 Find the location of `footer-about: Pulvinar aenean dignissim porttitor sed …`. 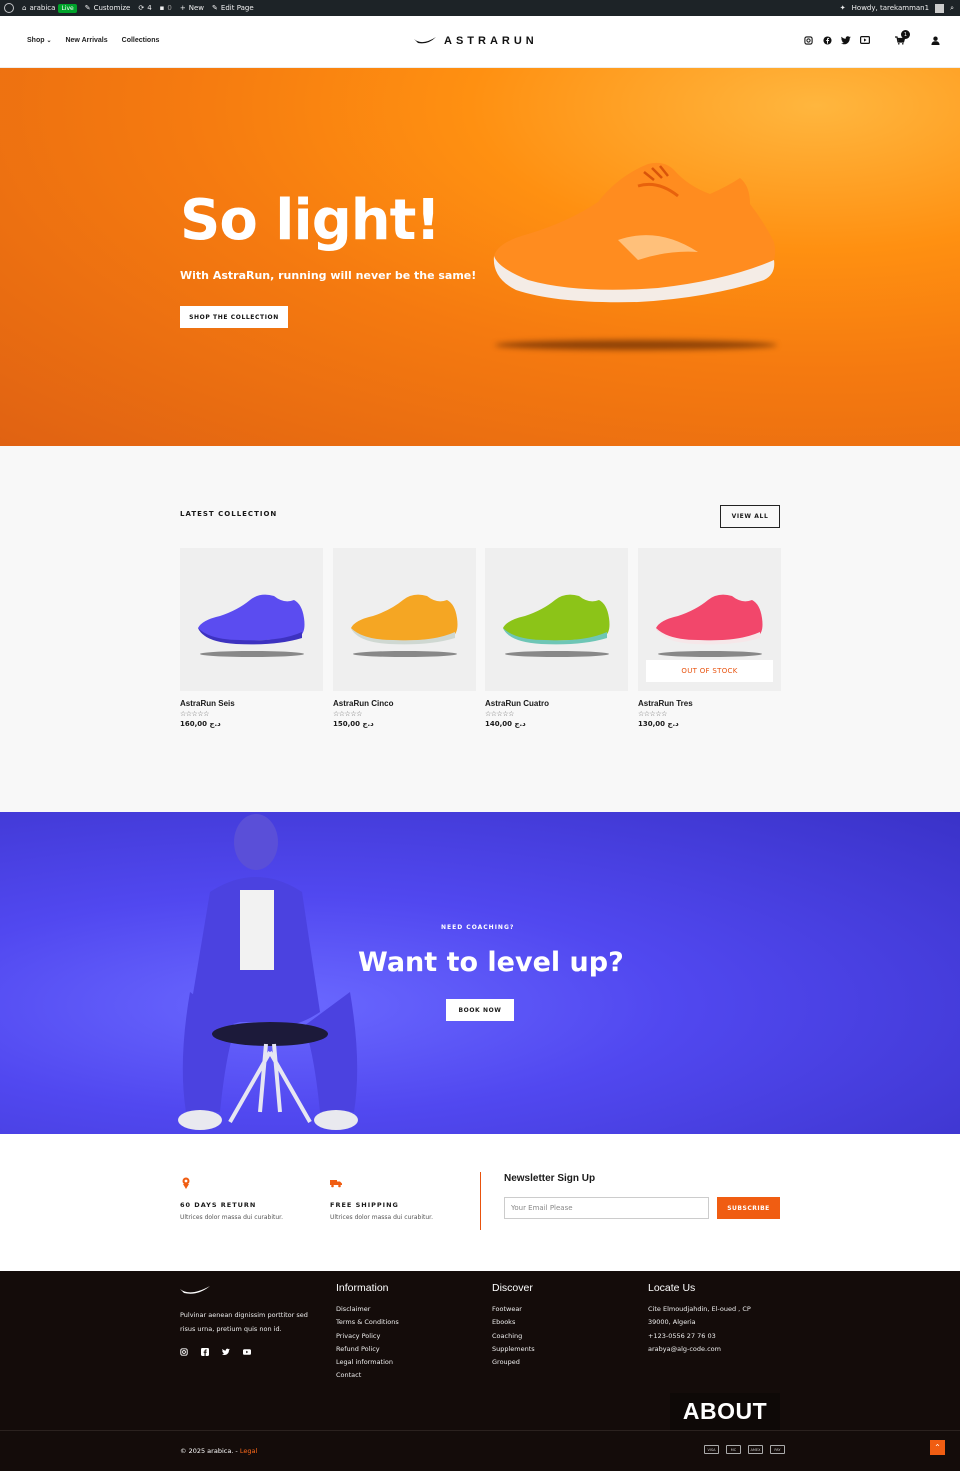

footer-about: Pulvinar aenean dignissim porttitor sed … is located at coordinates (247, 1319).